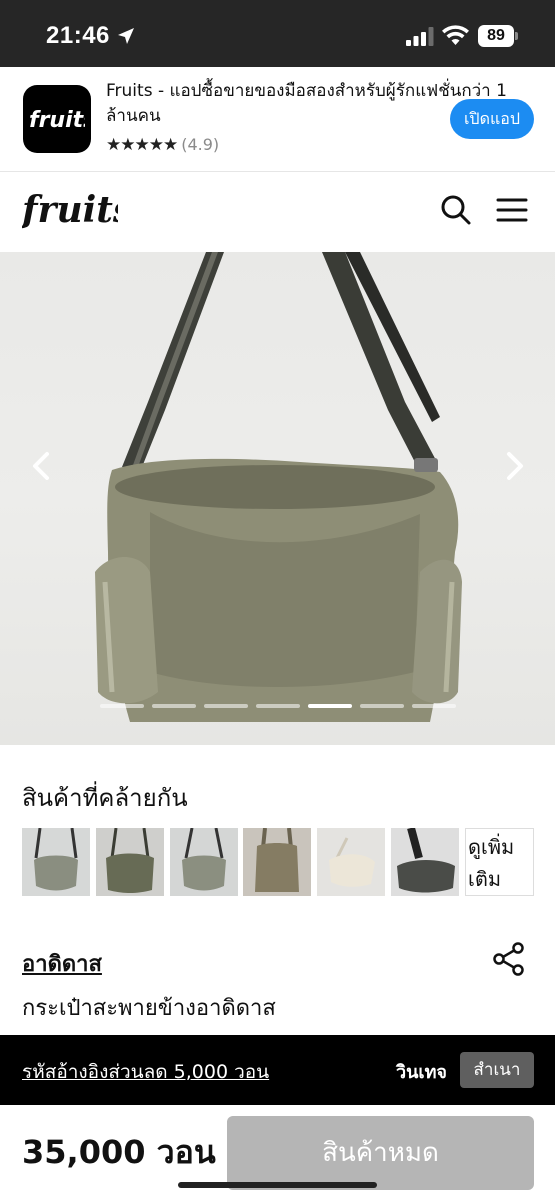 The image size is (555, 1201). Describe the element at coordinates (492, 119) in the screenshot. I see `open-app-button: เปิดแอป` at that location.